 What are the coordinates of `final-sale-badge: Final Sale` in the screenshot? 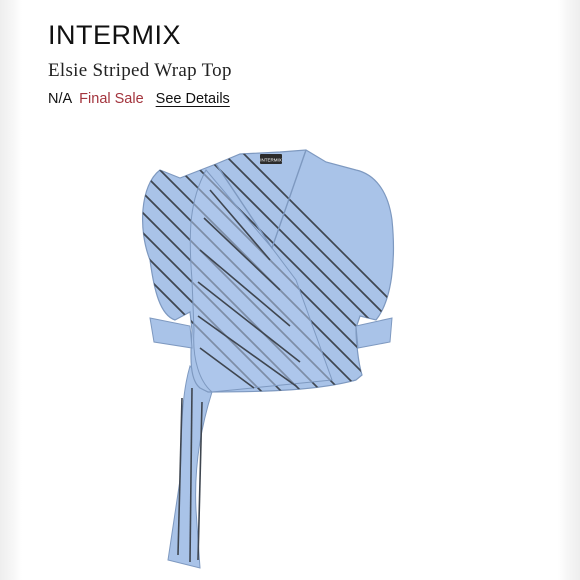 It's located at (111, 99).